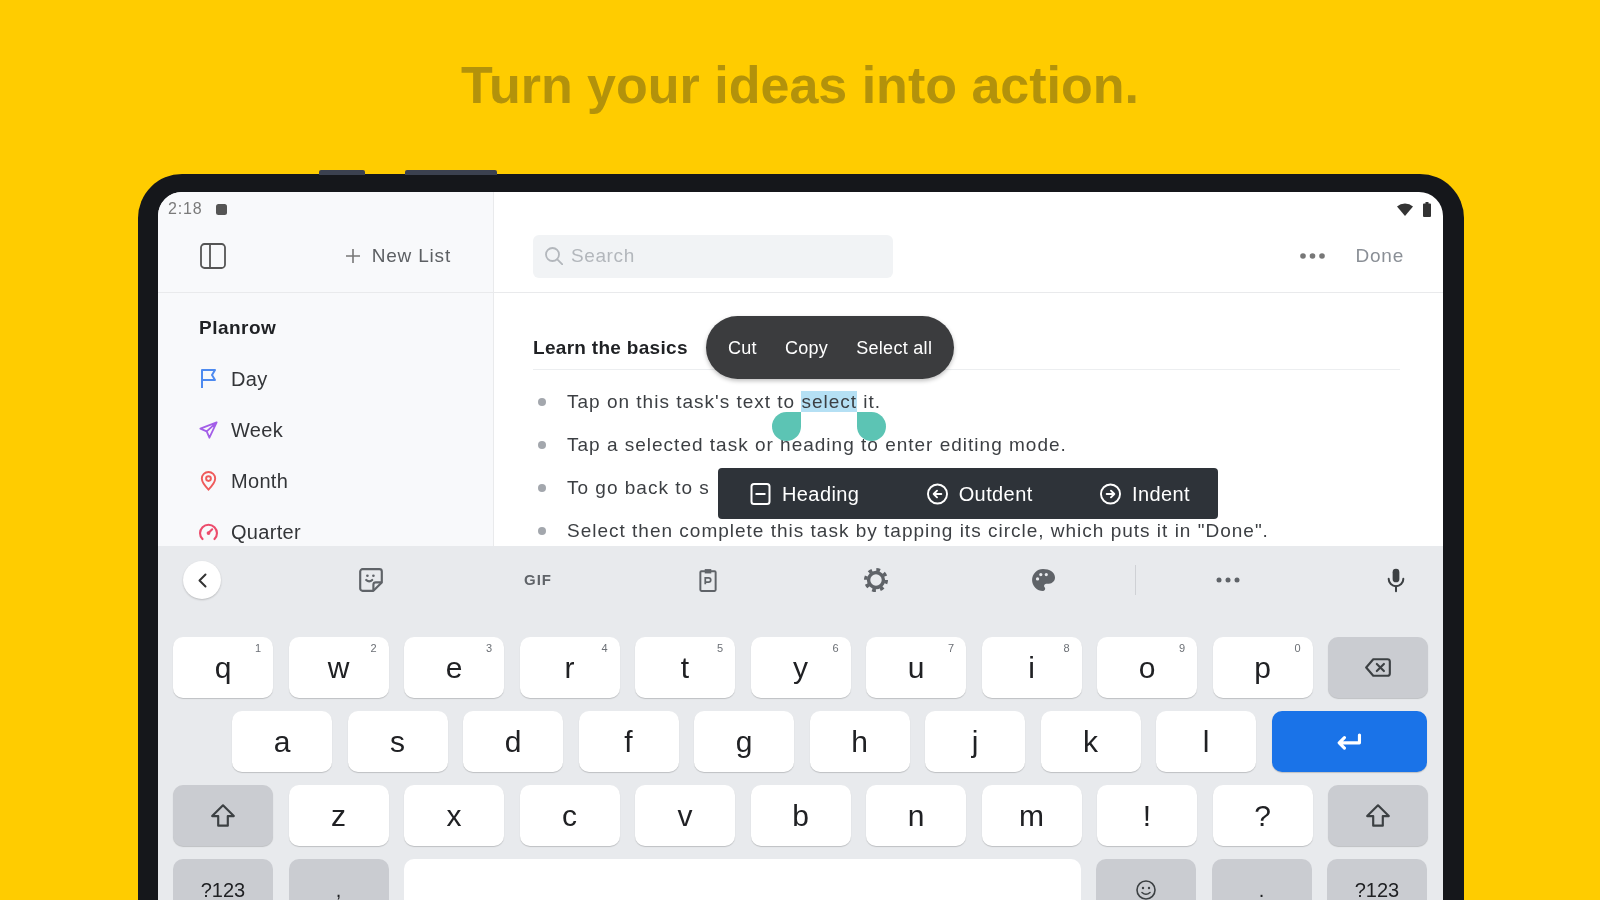 The image size is (1600, 900). Describe the element at coordinates (1262, 815) in the screenshot. I see `keyboard-key: ?` at that location.